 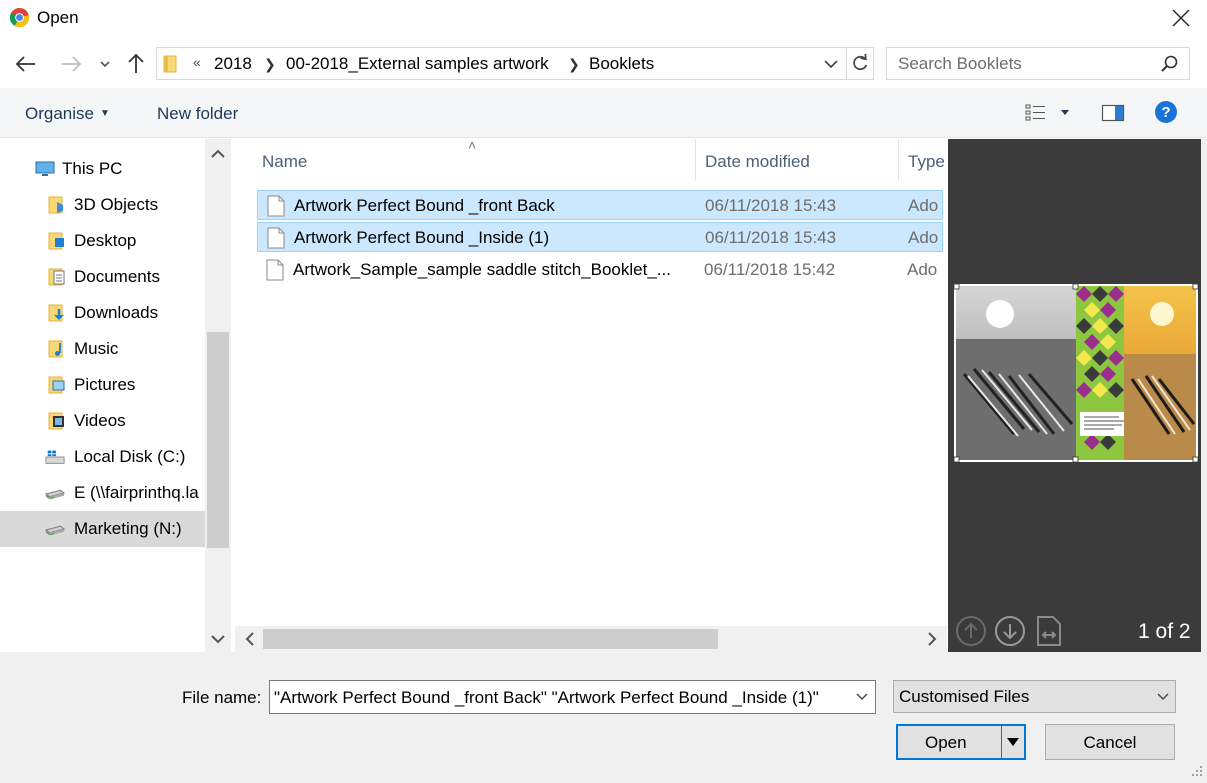 I want to click on title-bar: Open, so click(x=603, y=18).